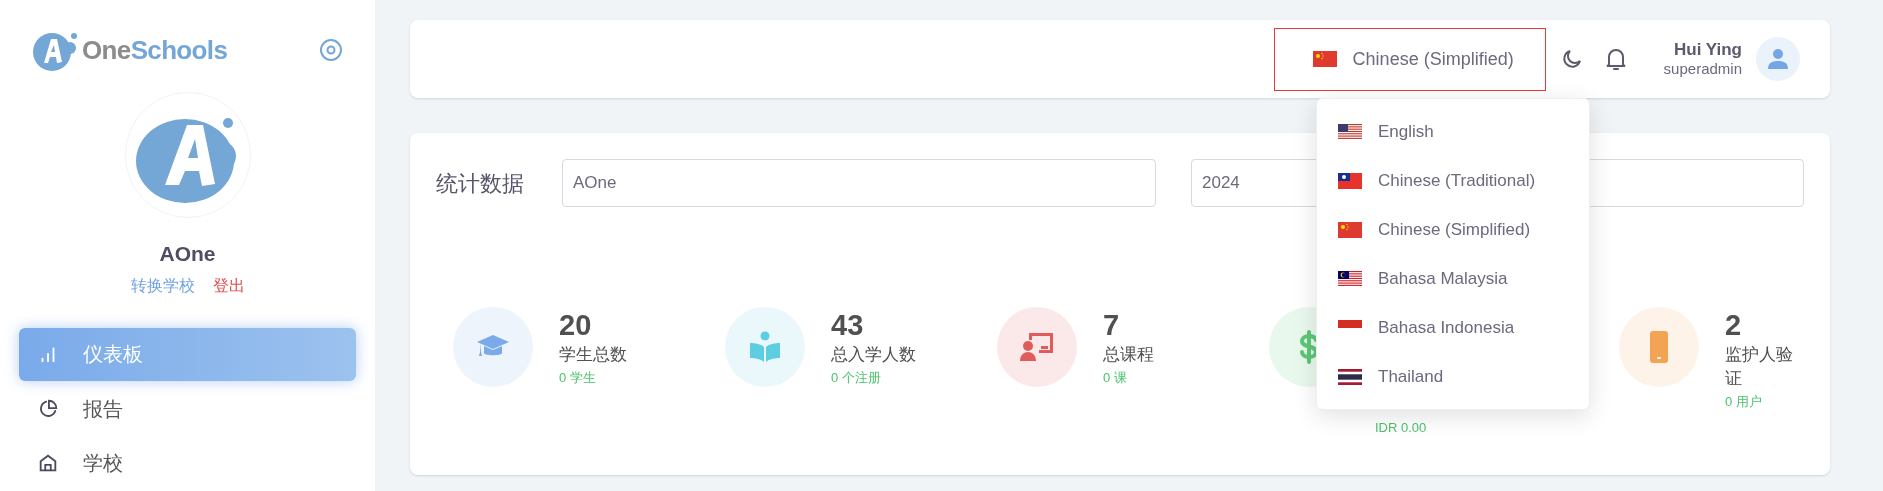 The width and height of the screenshot is (1883, 491). Describe the element at coordinates (1128, 355) in the screenshot. I see `stat-label: 总课程` at that location.